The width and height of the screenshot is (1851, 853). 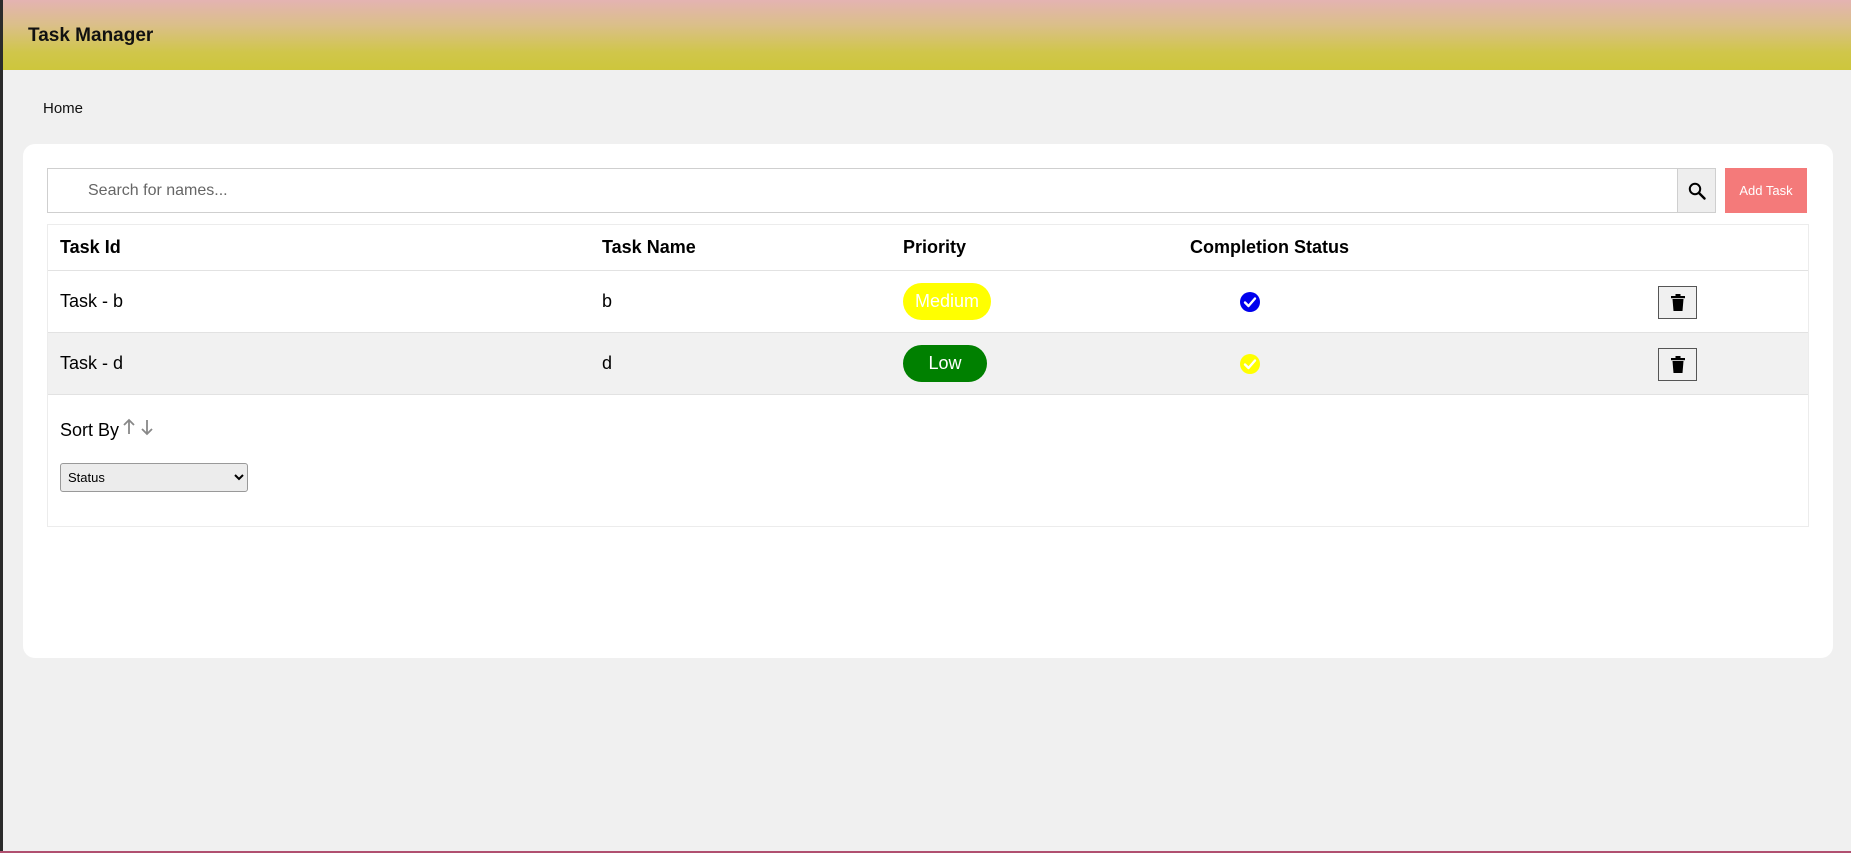 I want to click on app-header: Task Manager, so click(x=927, y=35).